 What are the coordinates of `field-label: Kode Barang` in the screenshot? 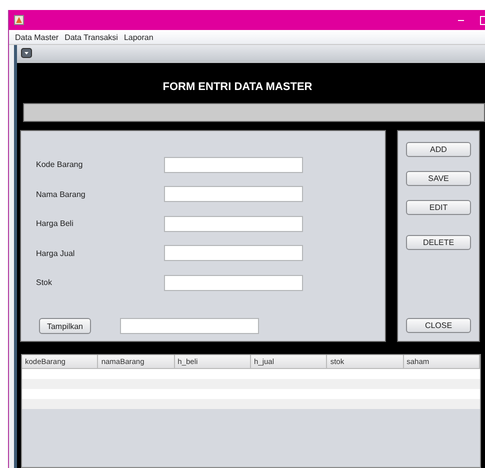 It's located at (59, 165).